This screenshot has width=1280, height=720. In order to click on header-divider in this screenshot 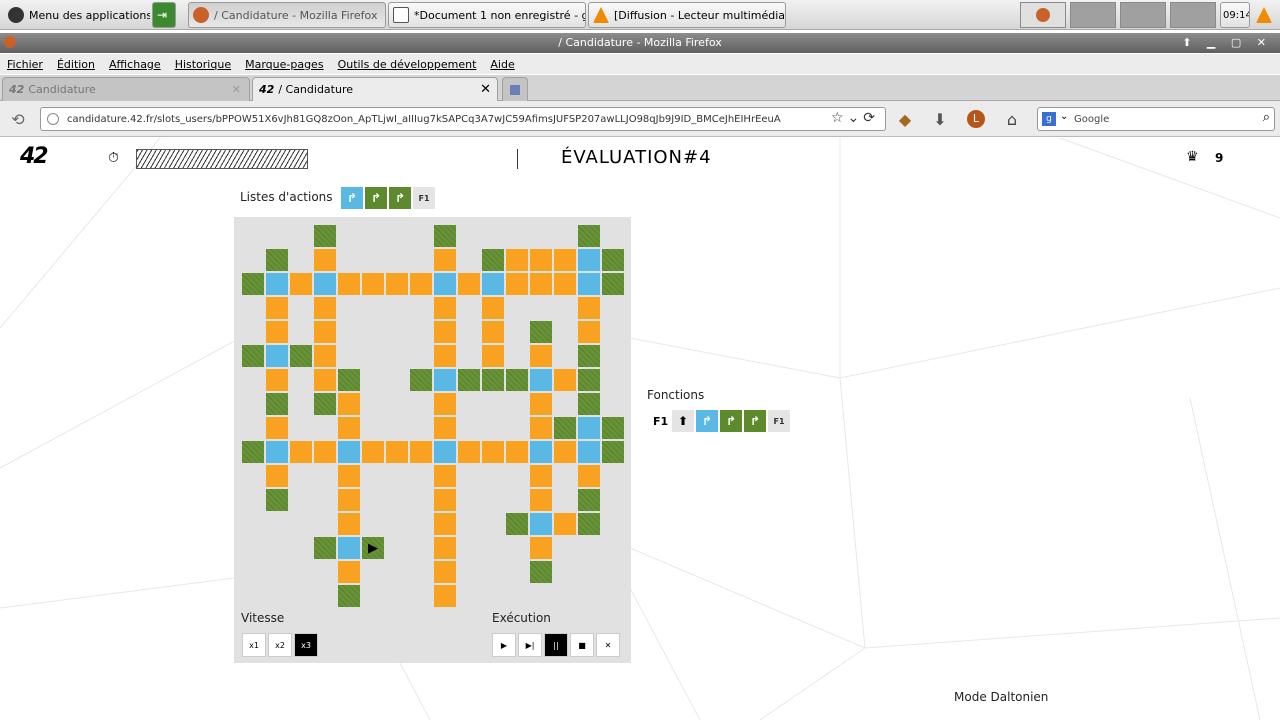, I will do `click(517, 159)`.